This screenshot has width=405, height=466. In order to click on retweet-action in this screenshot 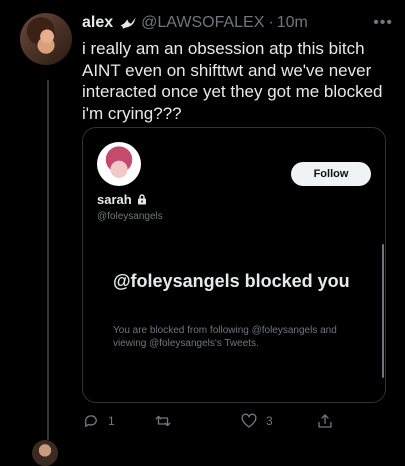, I will do `click(167, 421)`.